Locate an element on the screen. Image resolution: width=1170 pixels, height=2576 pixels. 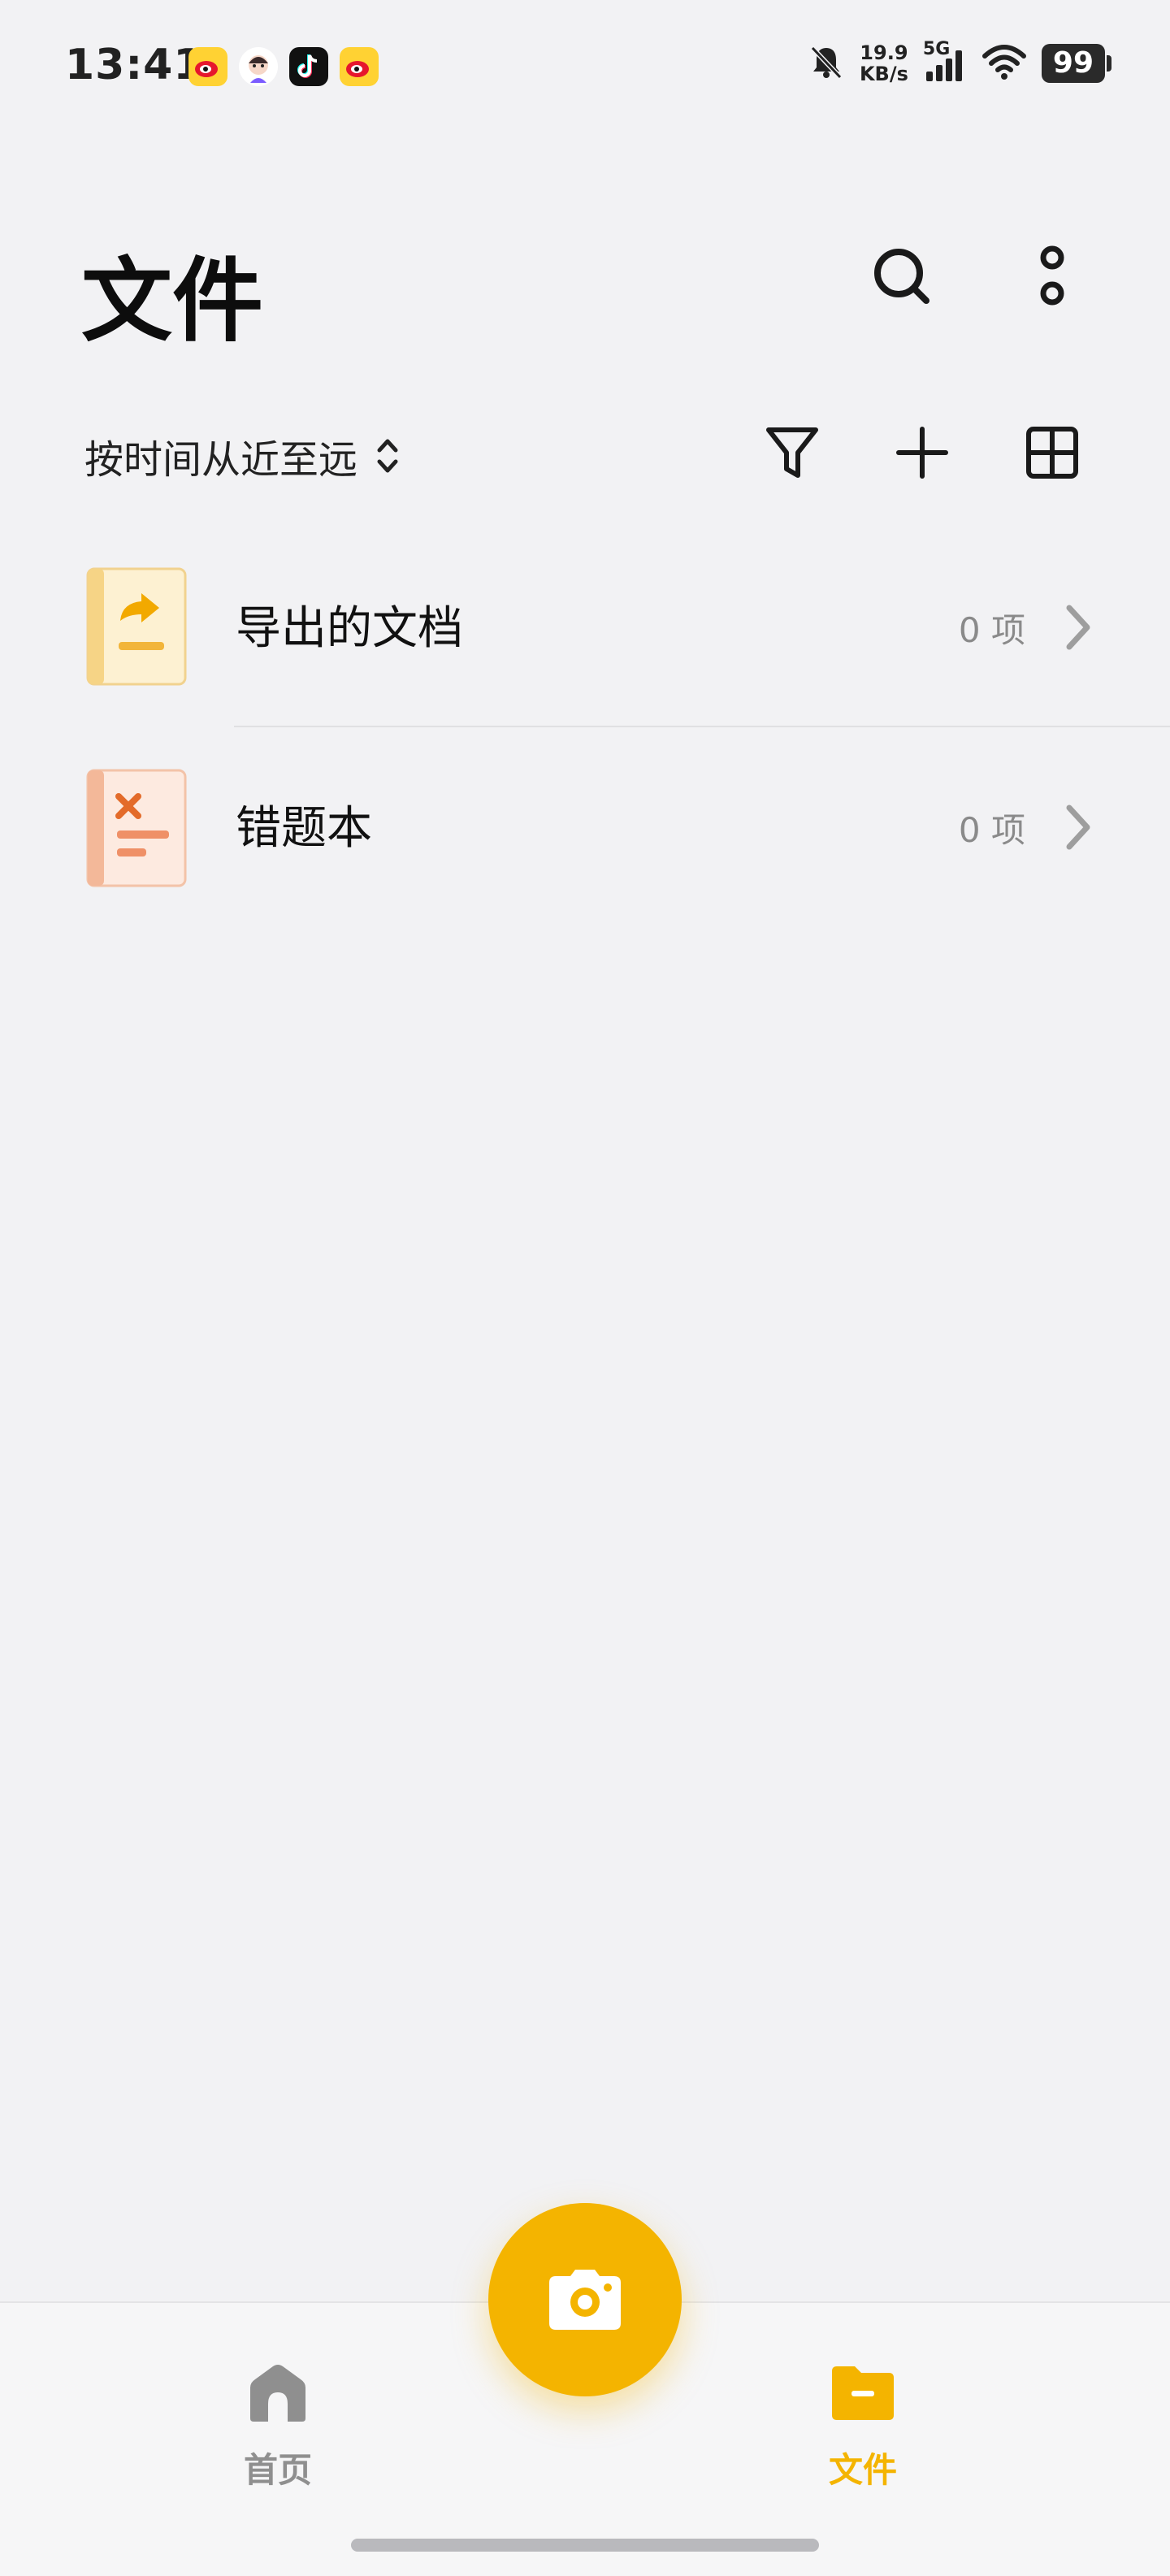
more-vertical-icon is located at coordinates (1052, 275).